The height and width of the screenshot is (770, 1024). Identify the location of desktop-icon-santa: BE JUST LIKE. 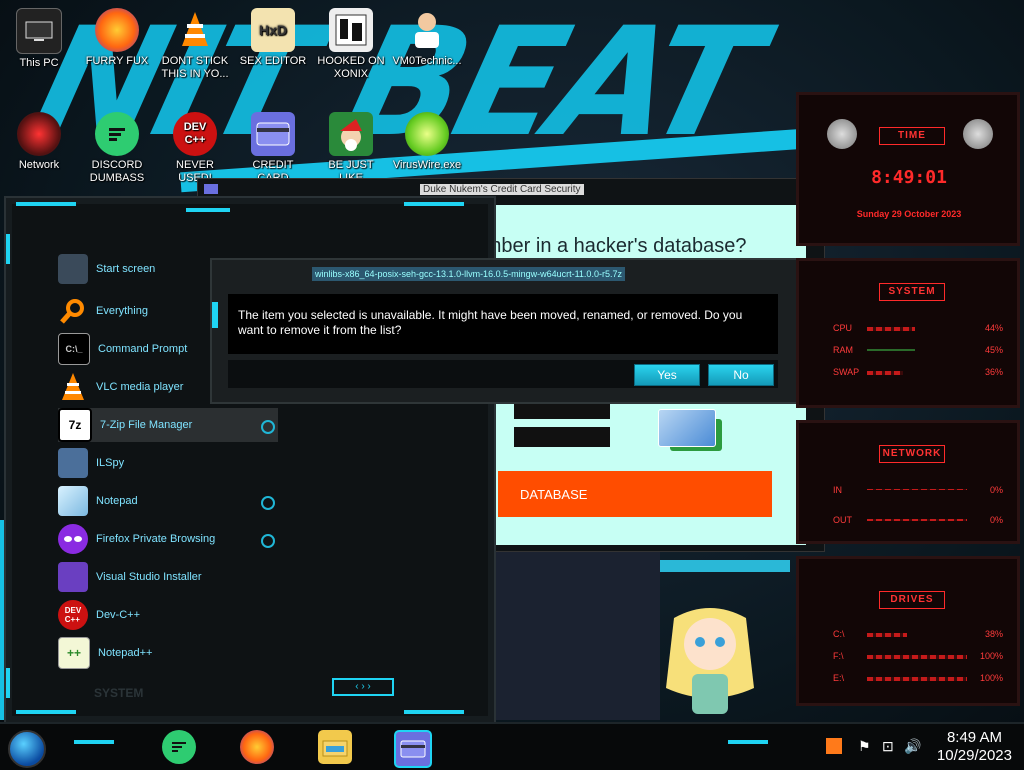
(351, 148).